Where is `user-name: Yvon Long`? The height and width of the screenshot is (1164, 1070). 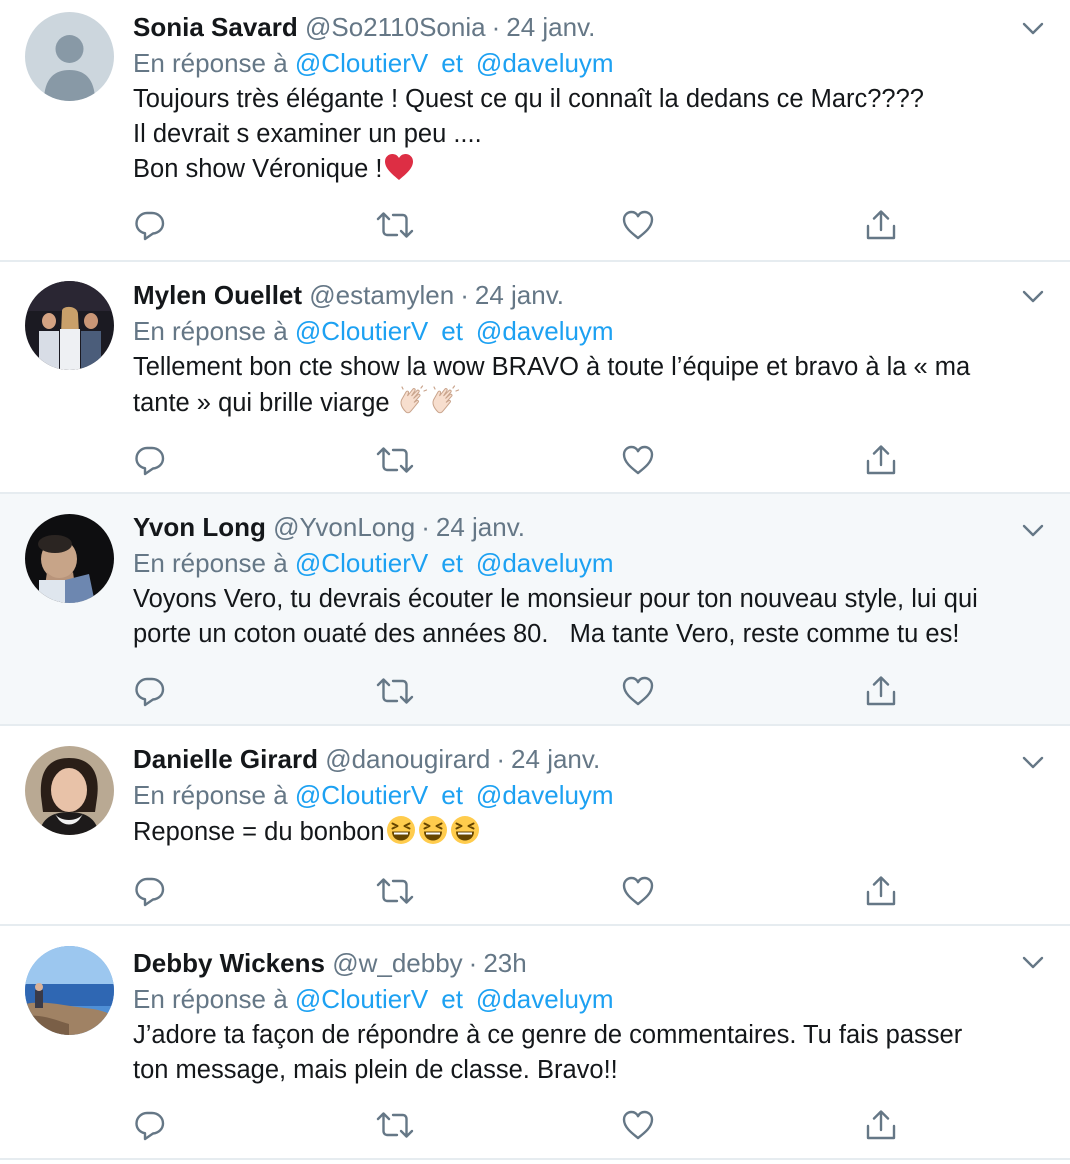
user-name: Yvon Long is located at coordinates (199, 527).